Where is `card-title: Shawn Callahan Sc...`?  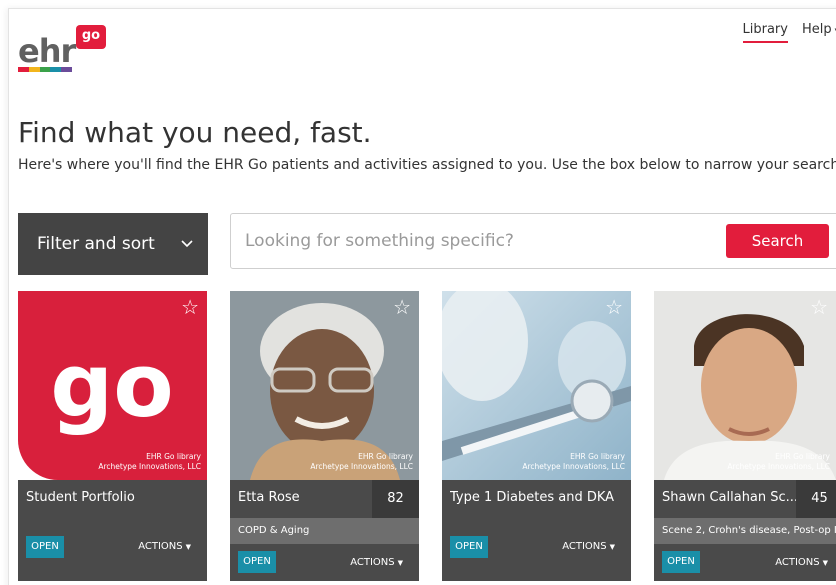 card-title: Shawn Callahan Sc... is located at coordinates (730, 497).